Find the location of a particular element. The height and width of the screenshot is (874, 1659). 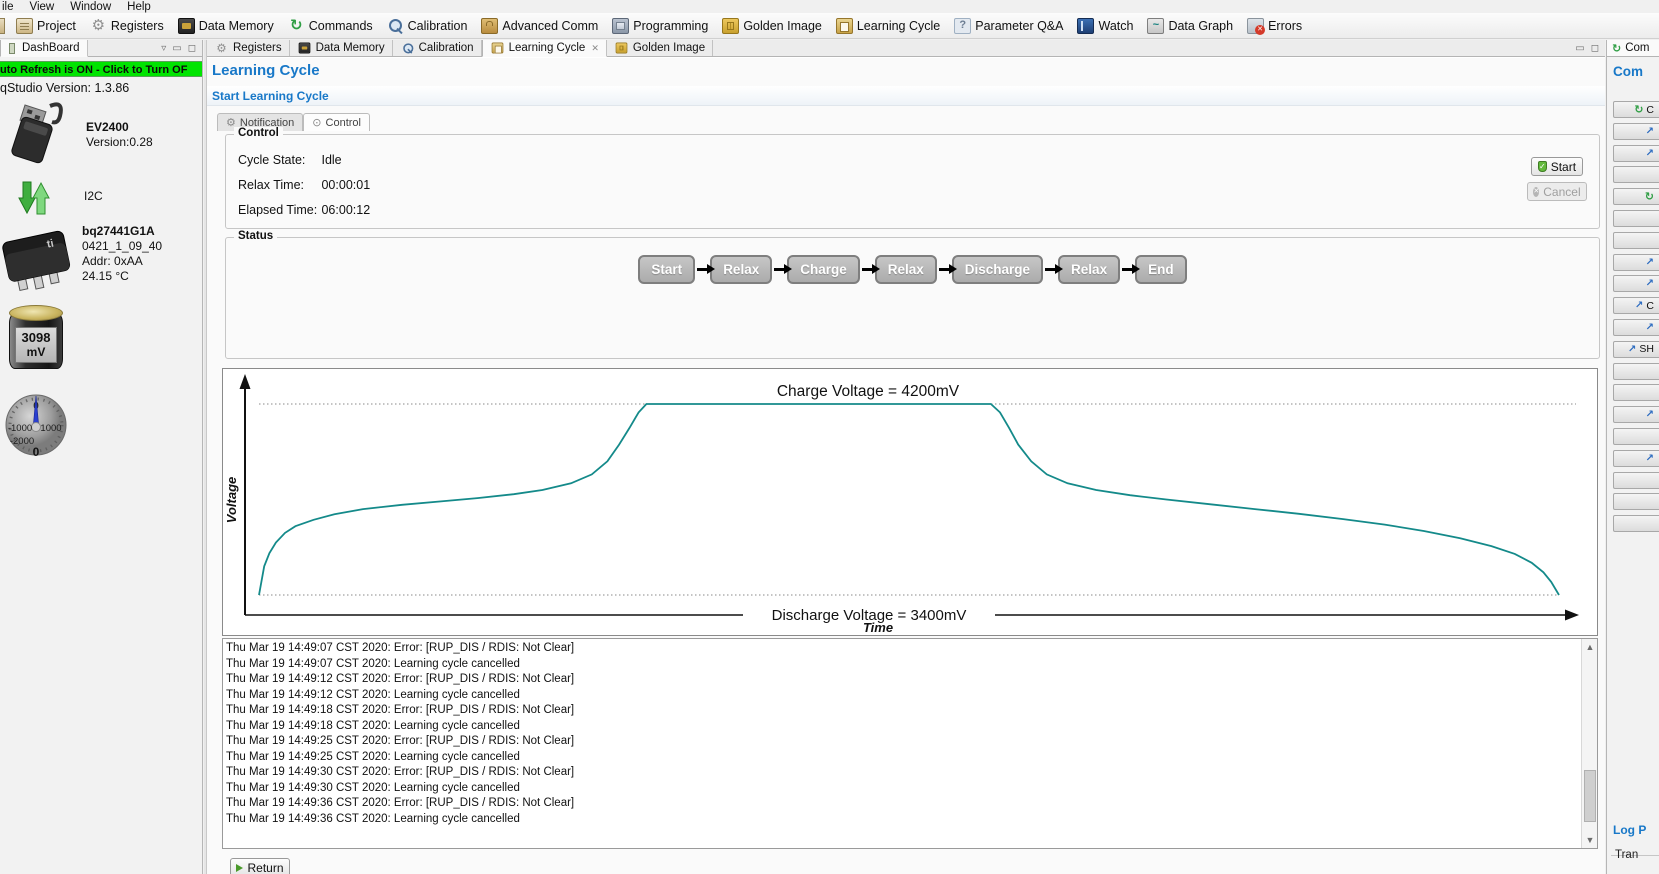

scroll-up-icon: ▲ is located at coordinates (1590, 647).